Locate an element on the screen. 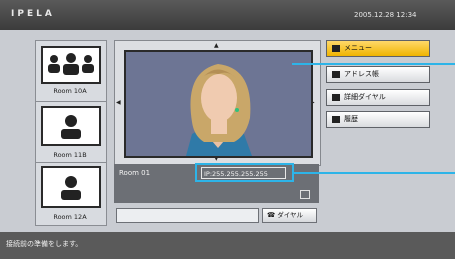  phone-icon: ☎ is located at coordinates (271, 215).